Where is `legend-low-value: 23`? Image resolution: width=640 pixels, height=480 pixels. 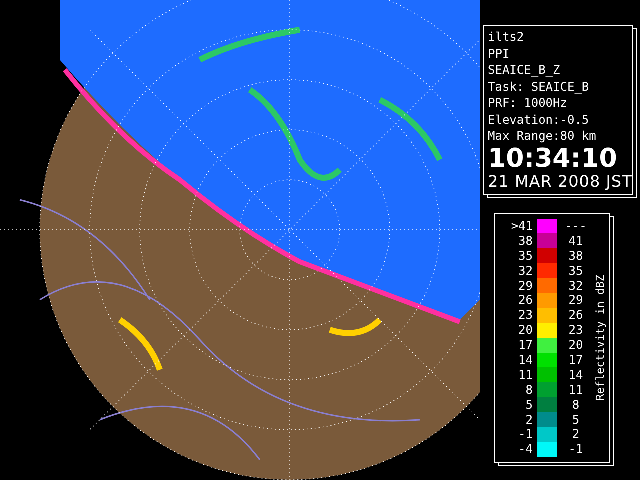 legend-low-value: 23 is located at coordinates (525, 315).